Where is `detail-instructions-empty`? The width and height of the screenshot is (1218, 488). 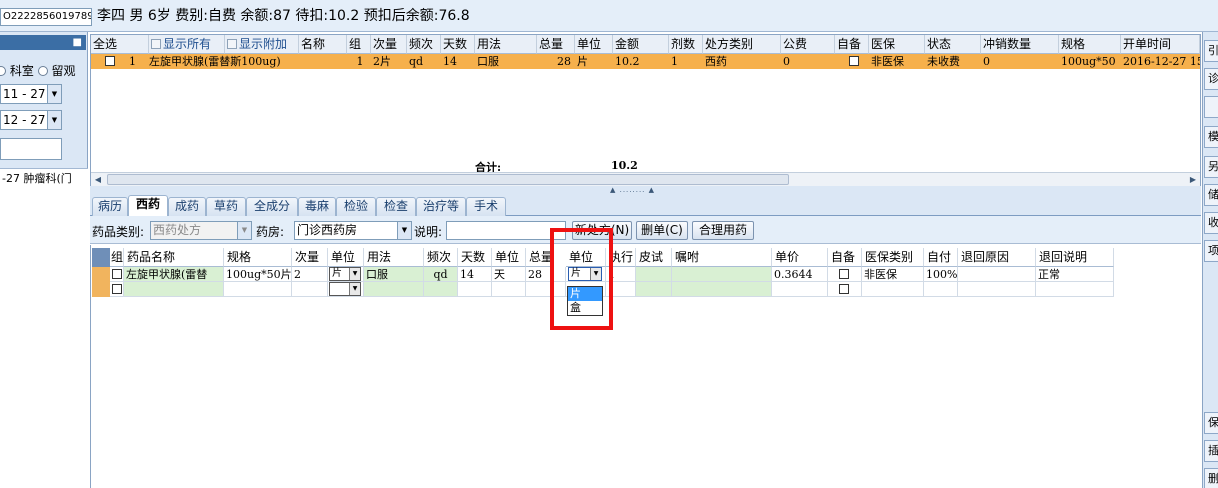 detail-instructions-empty is located at coordinates (722, 289).